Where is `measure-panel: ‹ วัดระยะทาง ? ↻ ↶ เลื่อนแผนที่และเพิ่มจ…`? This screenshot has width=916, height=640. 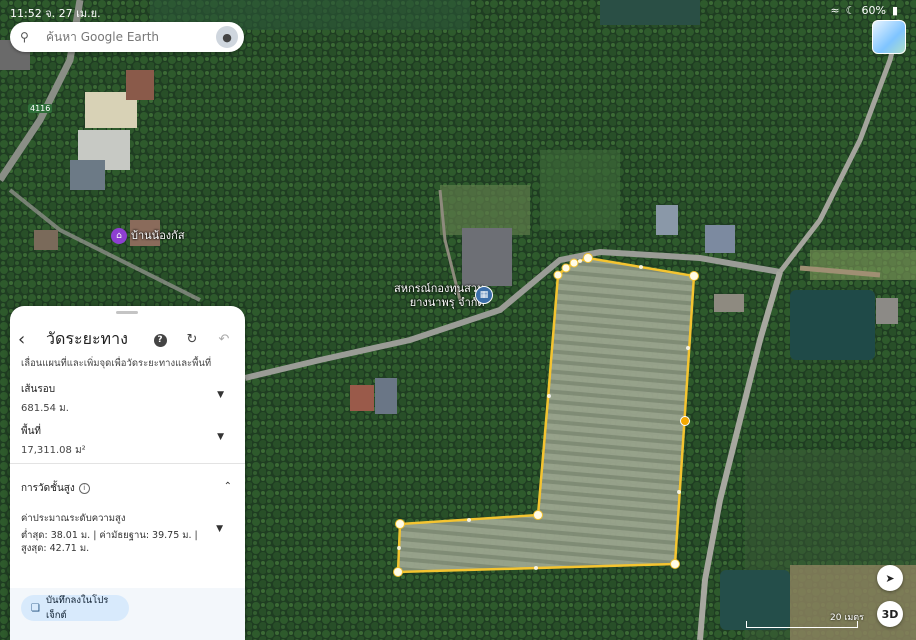 measure-panel: ‹ วัดระยะทาง ? ↻ ↶ เลื่อนแผนที่และเพิ่มจ… is located at coordinates (127, 473).